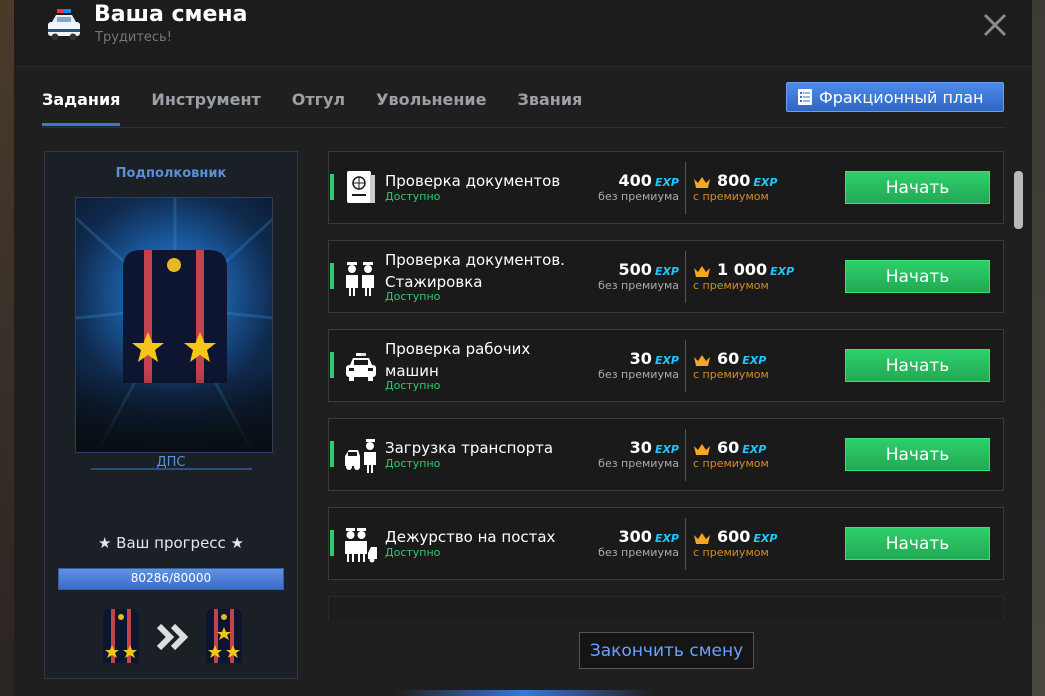 The image size is (1045, 696). Describe the element at coordinates (171, 173) in the screenshot. I see `rank-title: Подполковник` at that location.